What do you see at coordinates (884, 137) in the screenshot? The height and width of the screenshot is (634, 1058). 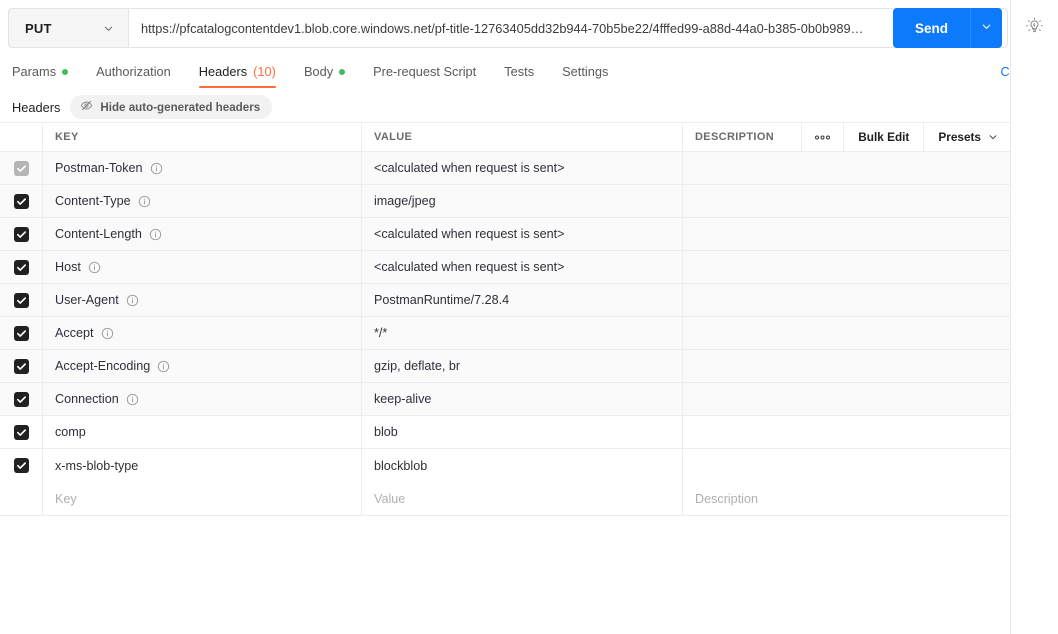 I see `bulk-edit-button: Bulk Edit` at bounding box center [884, 137].